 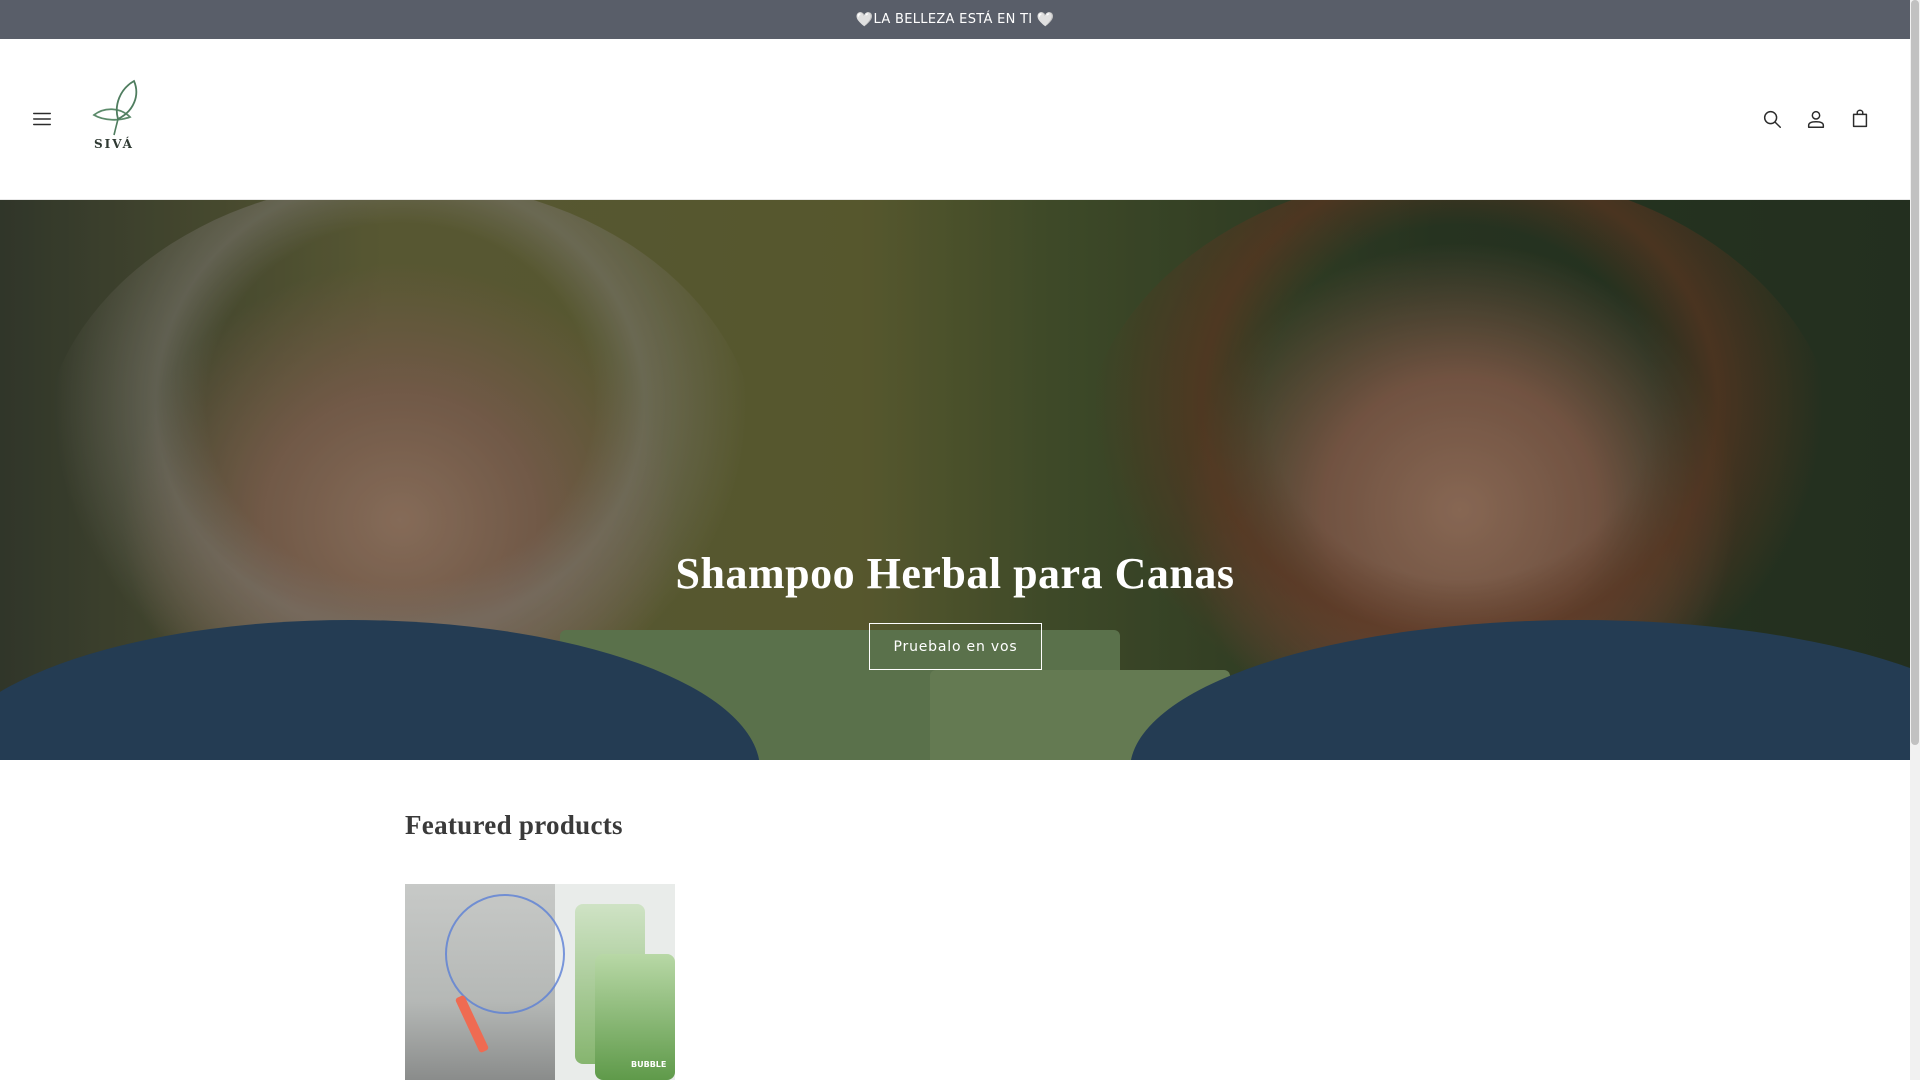 What do you see at coordinates (955, 119) in the screenshot?
I see `site-header: SIVÁ` at bounding box center [955, 119].